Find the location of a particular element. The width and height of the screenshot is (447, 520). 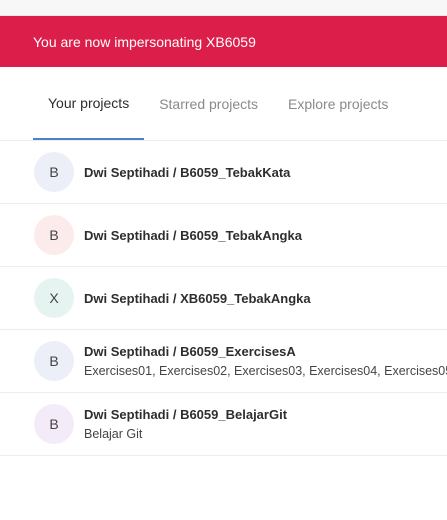

project-title-link: Dwi Septihadi / B6059_BelajarGit is located at coordinates (185, 414).